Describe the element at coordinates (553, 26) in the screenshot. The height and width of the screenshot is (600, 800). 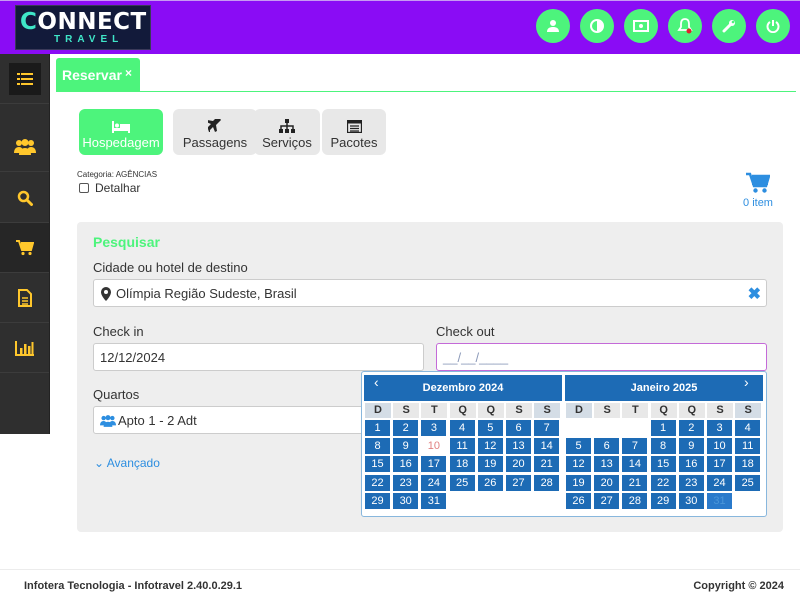
I see `profile-button` at that location.